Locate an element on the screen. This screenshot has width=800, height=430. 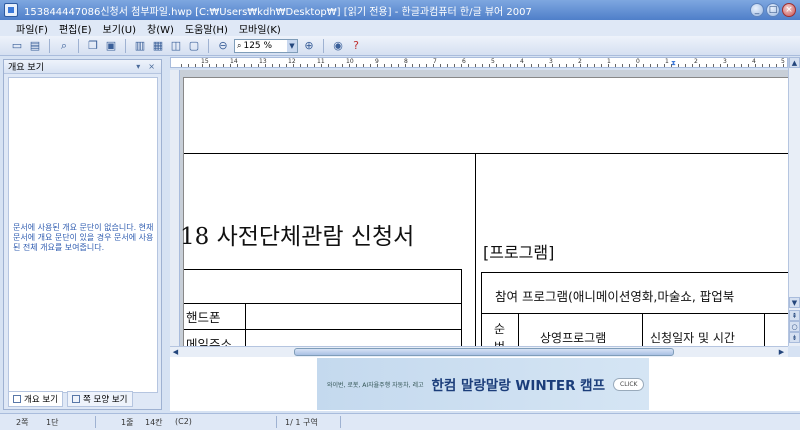
maximize-button: □ is located at coordinates (773, 10).